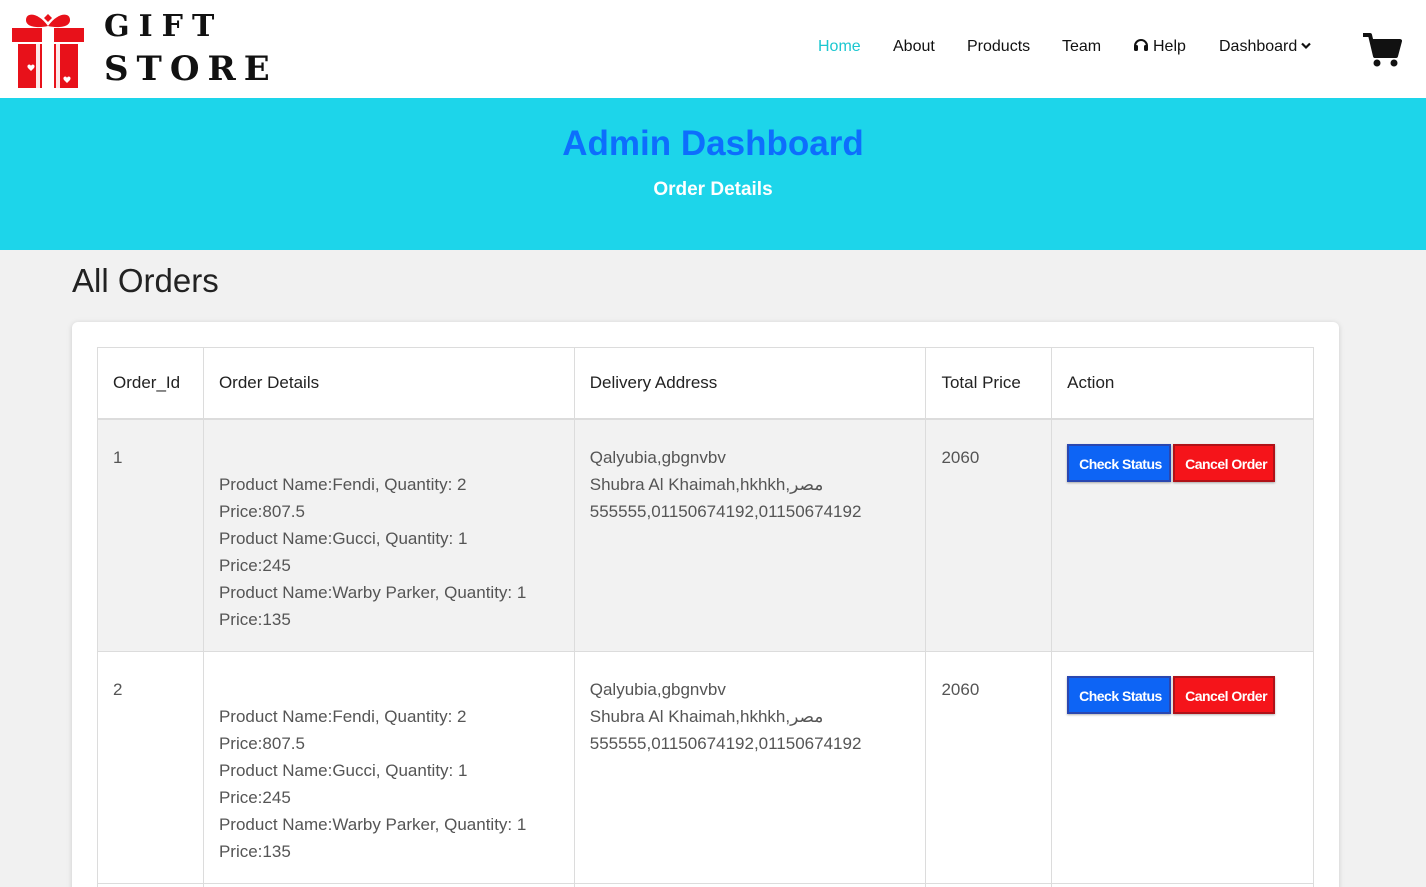 The image size is (1426, 887). I want to click on banner-subtitle: Order Details, so click(713, 189).